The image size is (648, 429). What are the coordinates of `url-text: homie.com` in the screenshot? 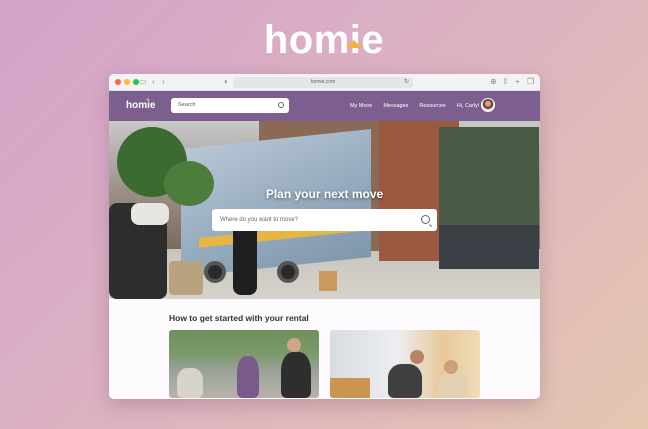 It's located at (323, 82).